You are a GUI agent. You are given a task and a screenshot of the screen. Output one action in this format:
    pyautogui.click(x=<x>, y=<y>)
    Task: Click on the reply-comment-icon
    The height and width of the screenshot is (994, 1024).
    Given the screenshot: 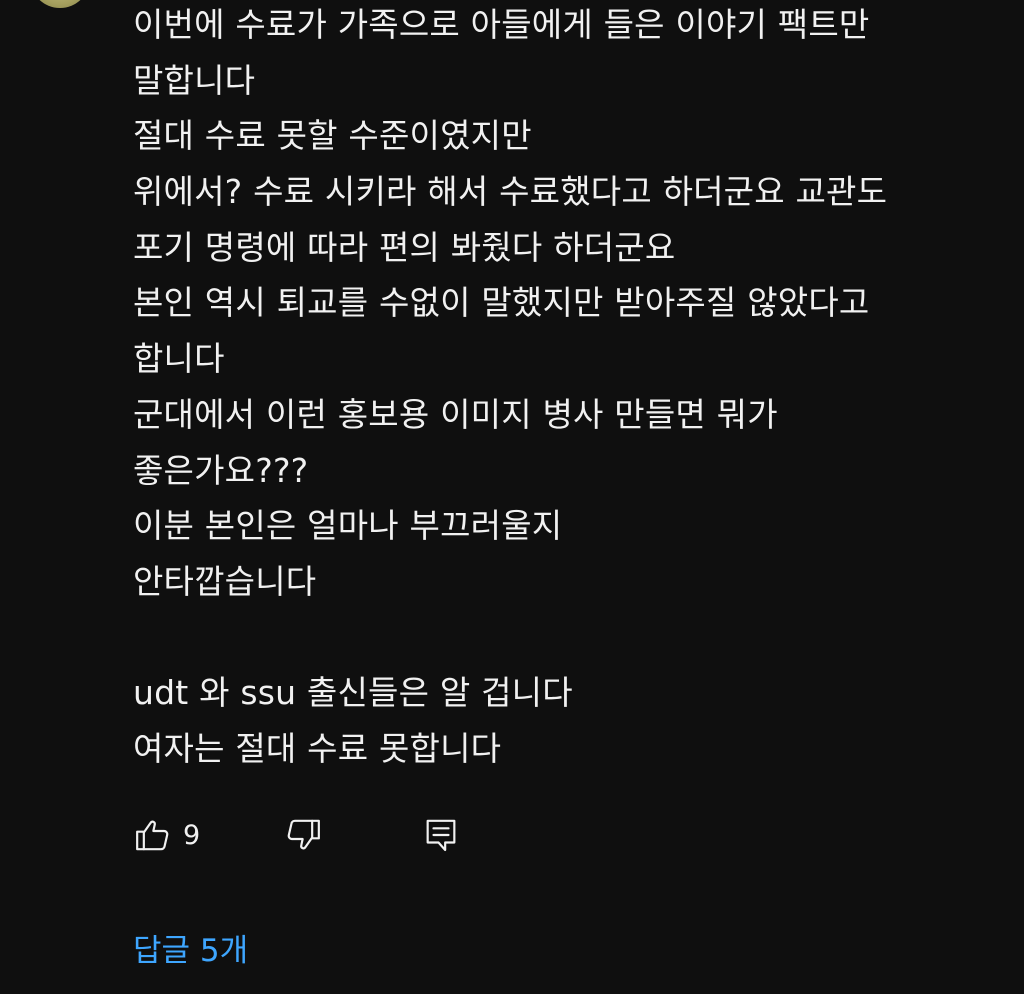 What is the action you would take?
    pyautogui.click(x=441, y=835)
    